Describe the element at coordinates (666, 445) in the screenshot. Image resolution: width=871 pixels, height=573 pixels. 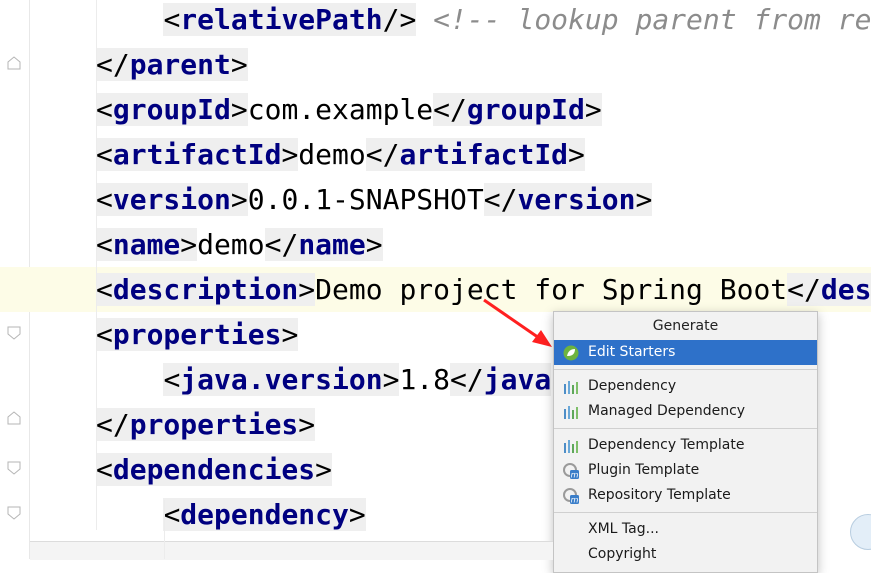
I see `menu-item-label: Dependency Template` at that location.